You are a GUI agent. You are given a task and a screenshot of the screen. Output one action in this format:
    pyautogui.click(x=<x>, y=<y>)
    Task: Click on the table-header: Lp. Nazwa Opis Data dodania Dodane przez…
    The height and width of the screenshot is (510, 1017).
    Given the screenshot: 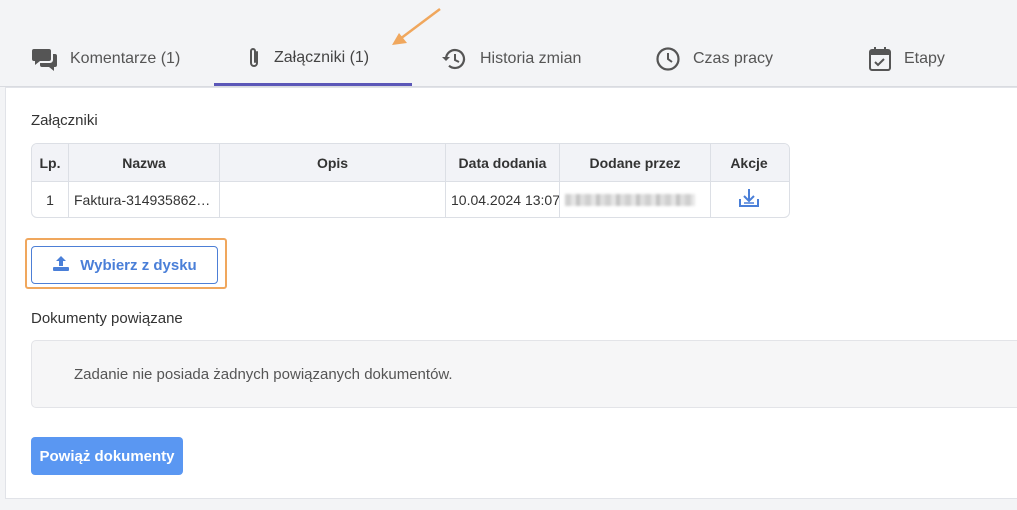 What is the action you would take?
    pyautogui.click(x=410, y=163)
    